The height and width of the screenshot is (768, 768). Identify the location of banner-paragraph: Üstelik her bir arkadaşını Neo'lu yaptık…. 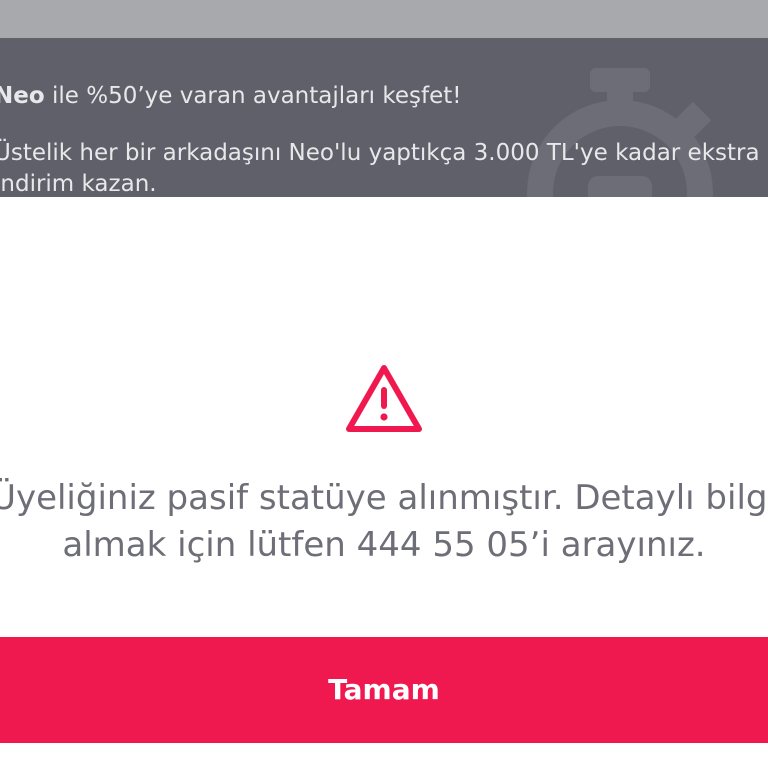
(380, 168).